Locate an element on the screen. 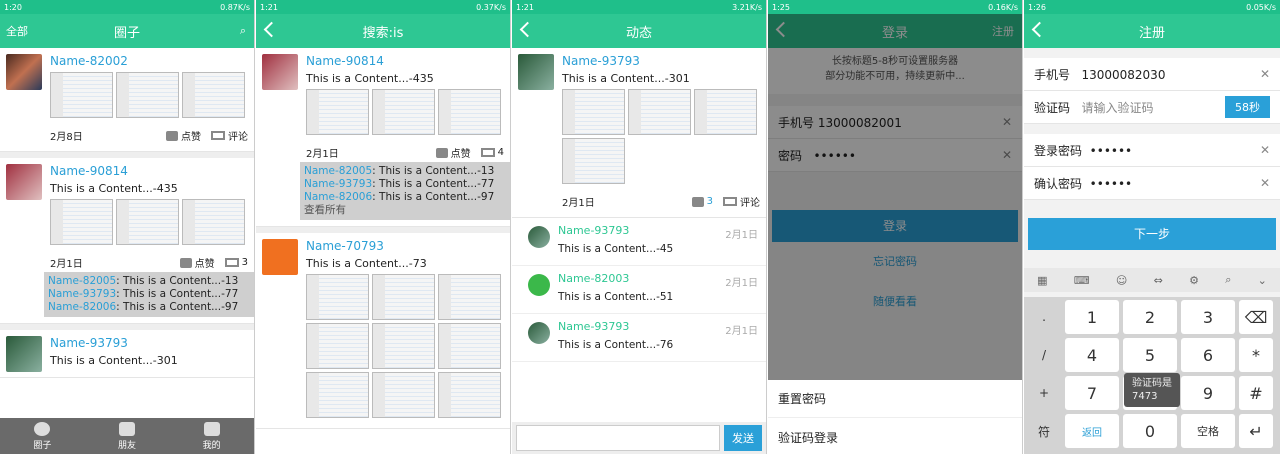  key-symbols: 符 is located at coordinates (1044, 431).